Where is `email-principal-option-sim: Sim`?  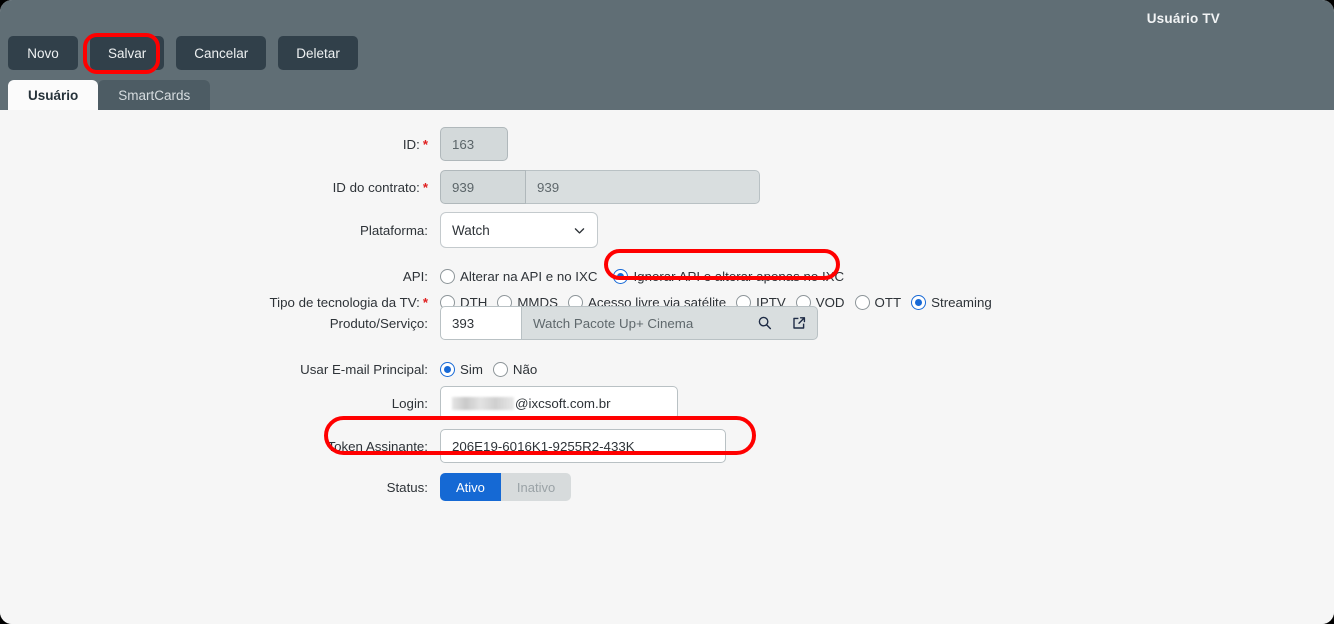
email-principal-option-sim: Sim is located at coordinates (461, 369).